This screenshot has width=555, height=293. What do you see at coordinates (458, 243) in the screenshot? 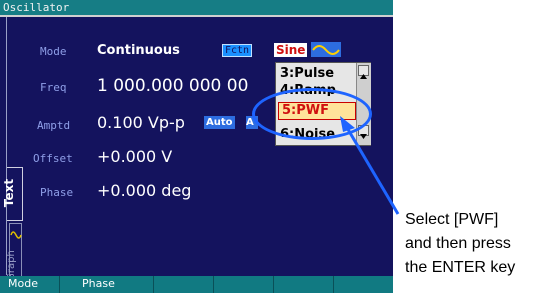
I see `instruction-line-2: and then press` at bounding box center [458, 243].